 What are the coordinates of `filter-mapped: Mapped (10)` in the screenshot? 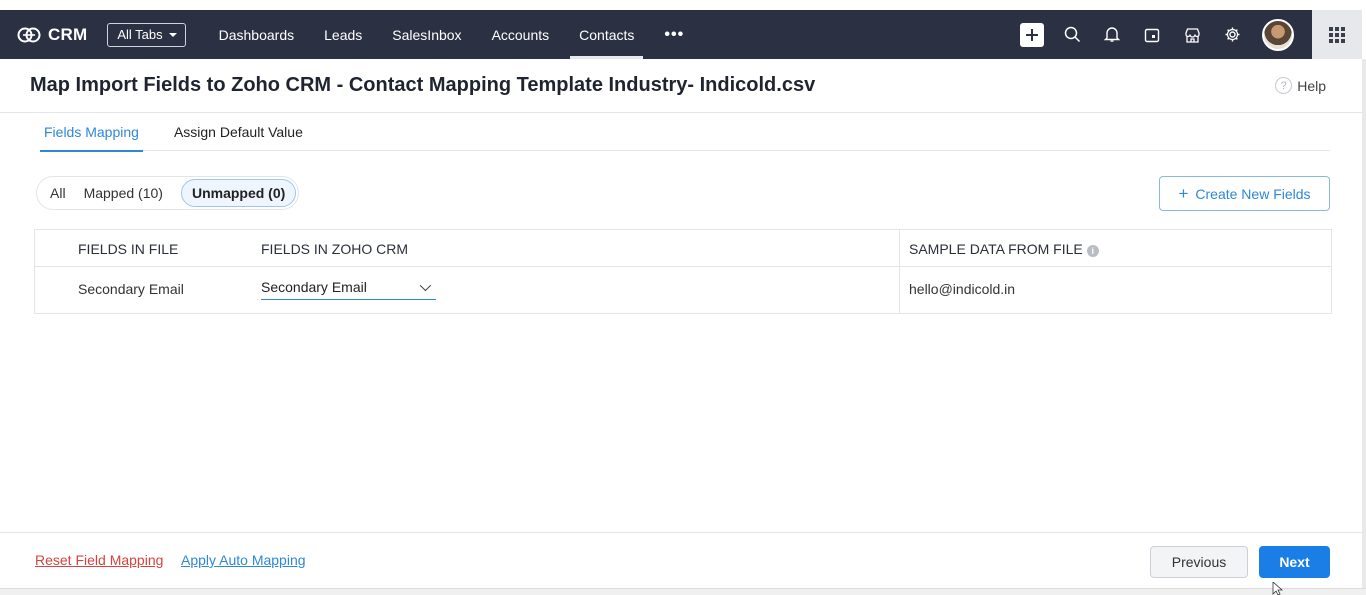 It's located at (123, 193).